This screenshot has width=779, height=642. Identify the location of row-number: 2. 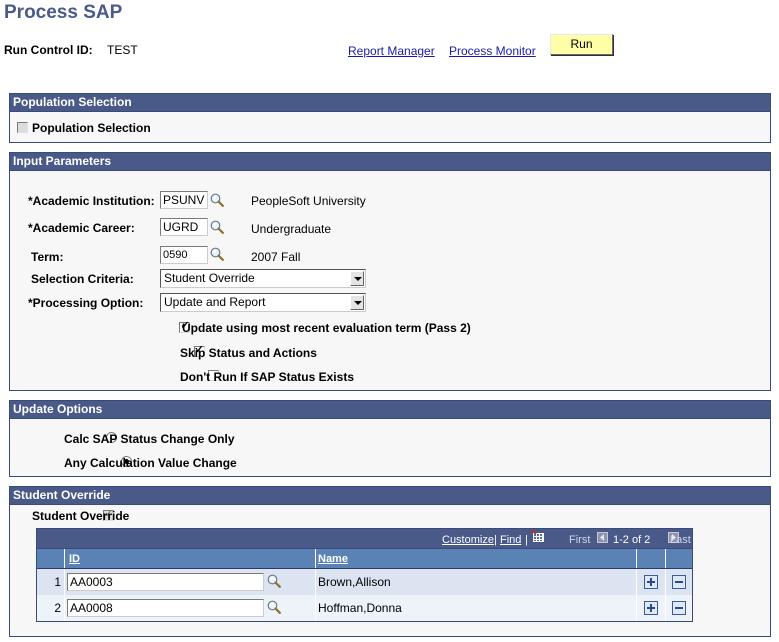
(51, 608).